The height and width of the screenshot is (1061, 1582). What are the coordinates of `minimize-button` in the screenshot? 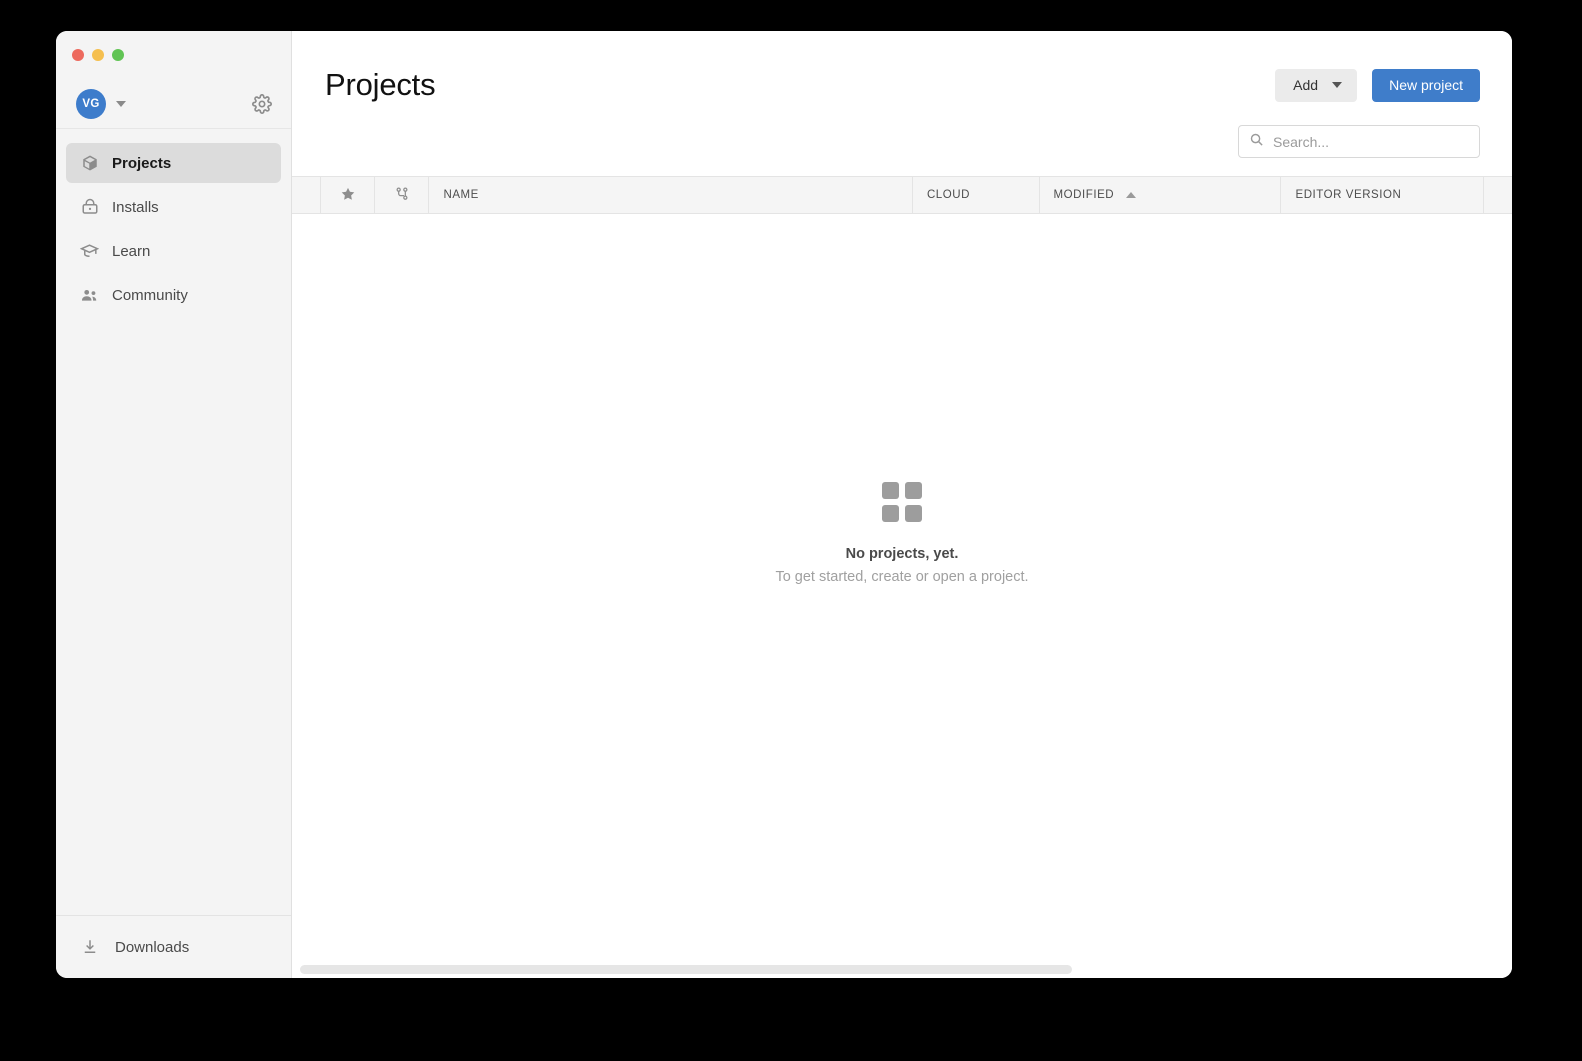 It's located at (98, 55).